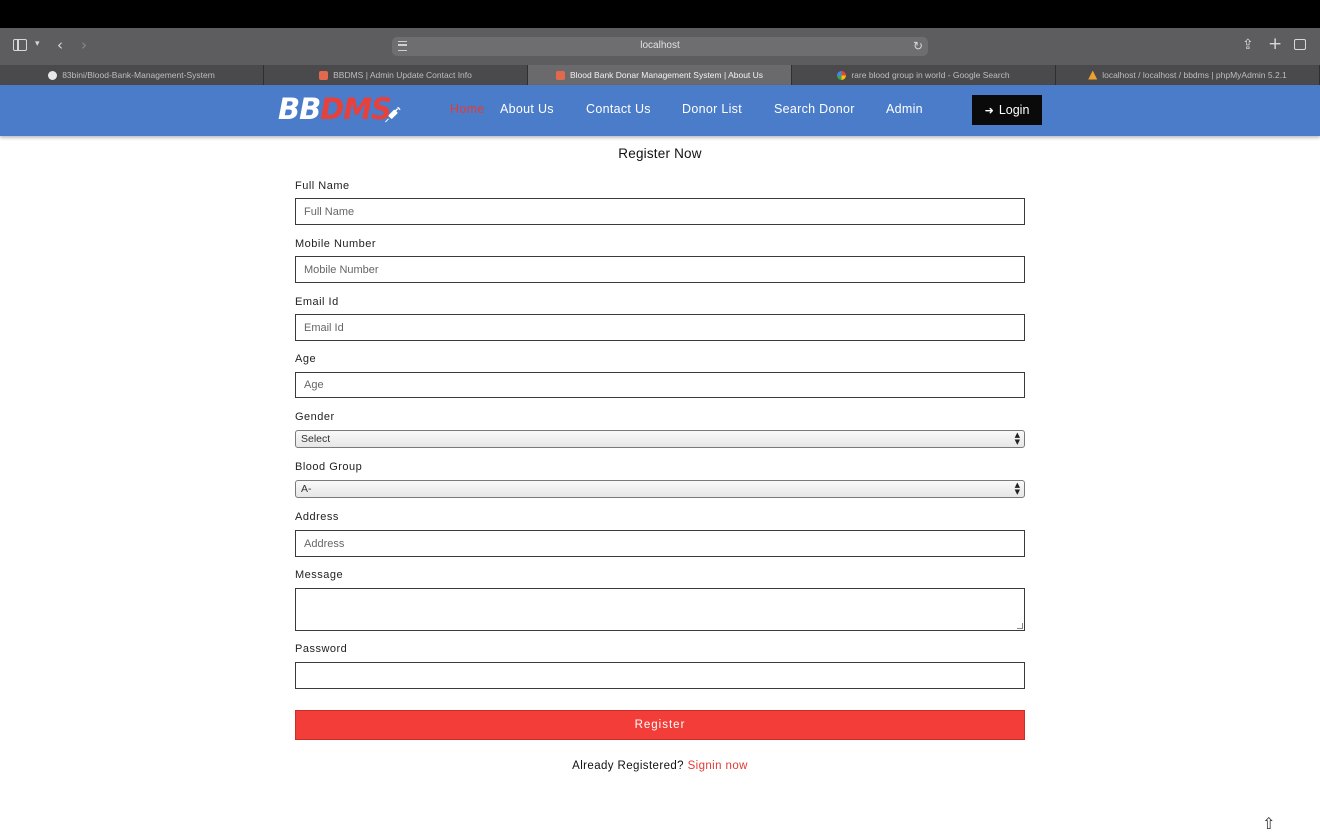 The image size is (1320, 840). Describe the element at coordinates (660, 675) in the screenshot. I see `password-input` at that location.